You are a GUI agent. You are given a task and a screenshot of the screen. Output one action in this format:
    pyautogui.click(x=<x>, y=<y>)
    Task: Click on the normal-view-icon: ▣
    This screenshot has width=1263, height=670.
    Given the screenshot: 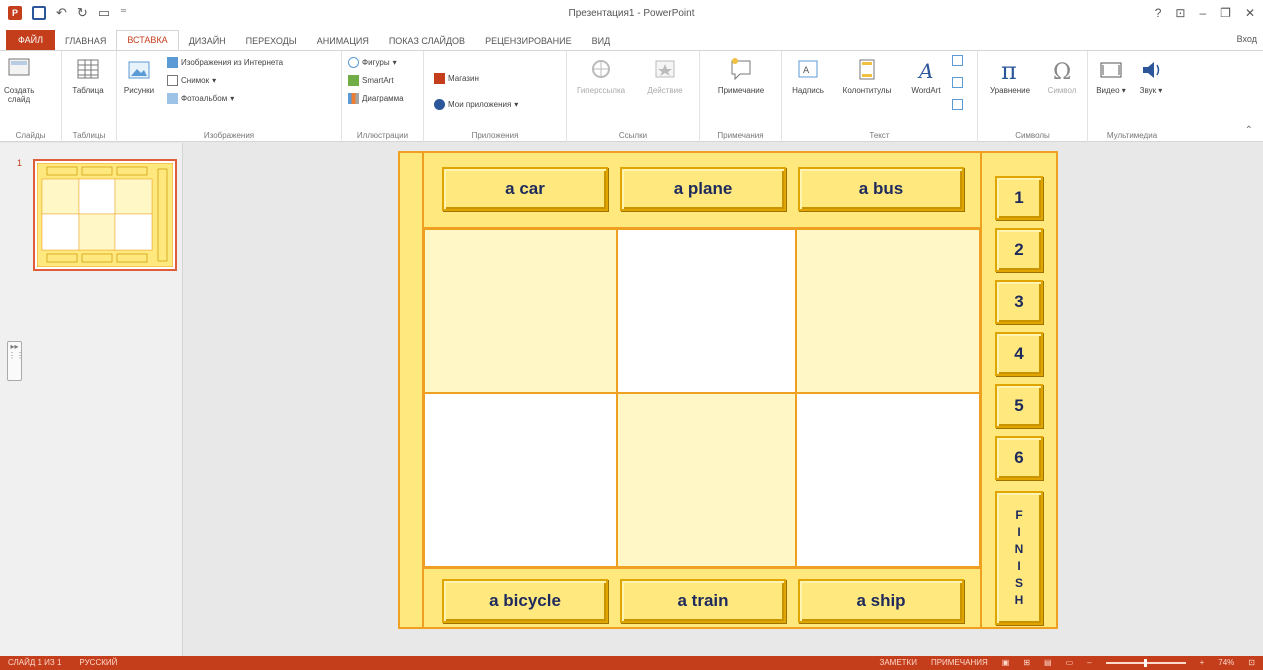 What is the action you would take?
    pyautogui.click(x=1006, y=662)
    